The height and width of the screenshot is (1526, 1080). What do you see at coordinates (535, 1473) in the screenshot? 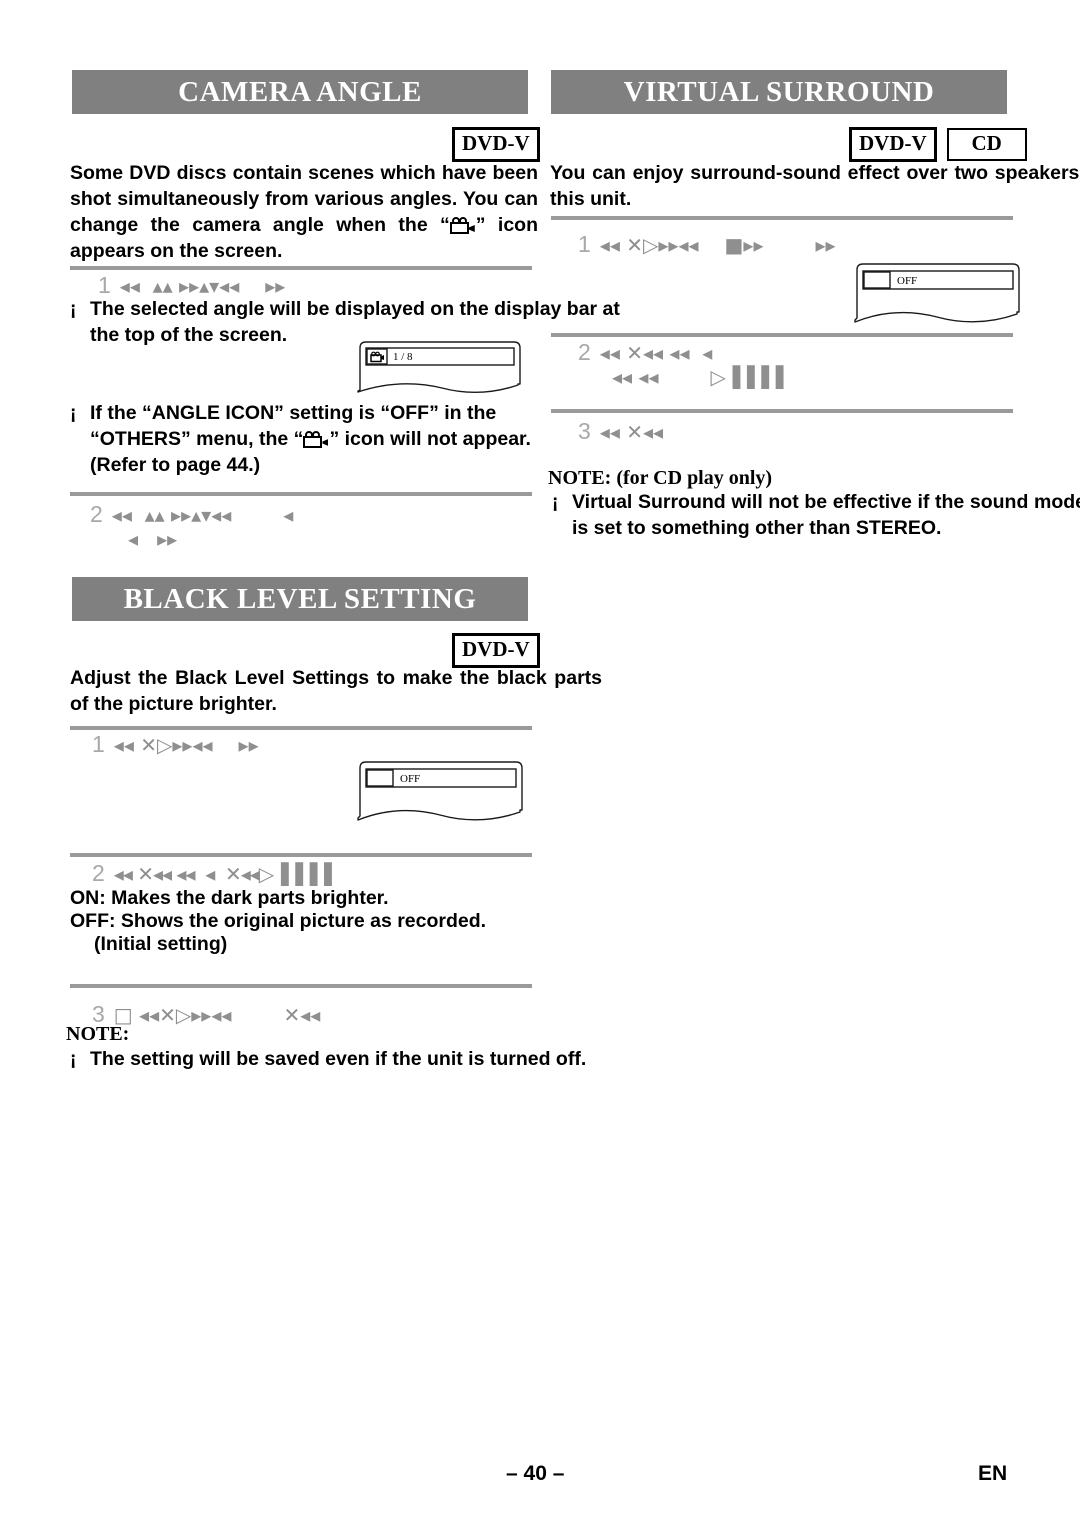
I see `footer-page-number: – 40 –` at bounding box center [535, 1473].